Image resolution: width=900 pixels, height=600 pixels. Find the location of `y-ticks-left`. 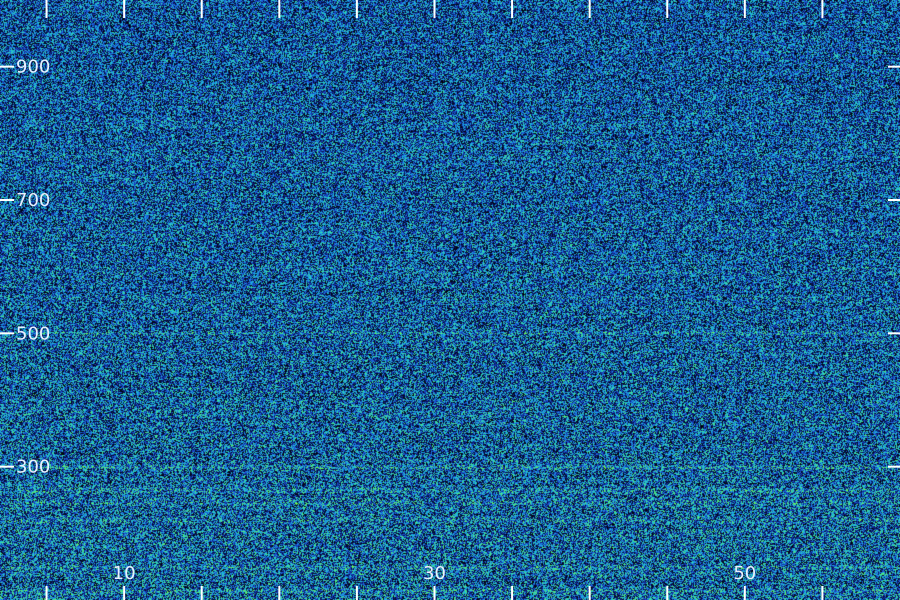

y-ticks-left is located at coordinates (7, 266).